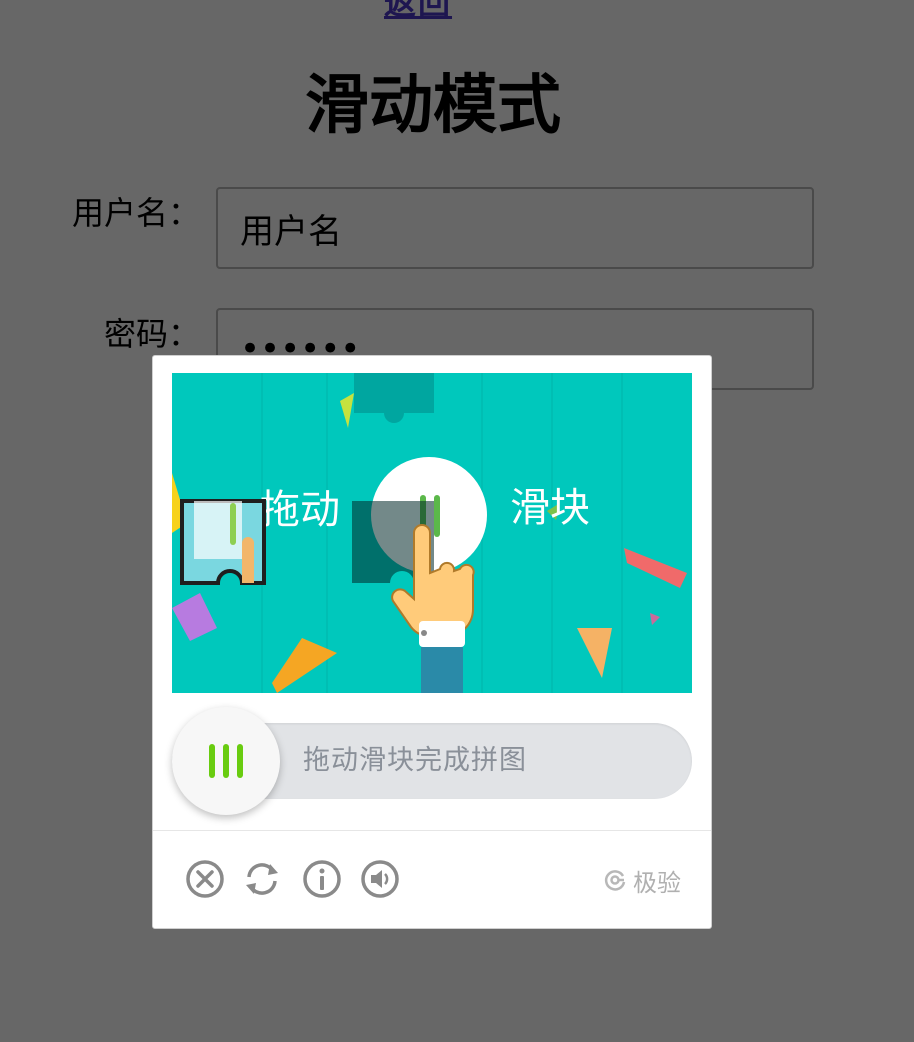  What do you see at coordinates (550, 508) in the screenshot?
I see `image-text-slider: 滑块` at bounding box center [550, 508].